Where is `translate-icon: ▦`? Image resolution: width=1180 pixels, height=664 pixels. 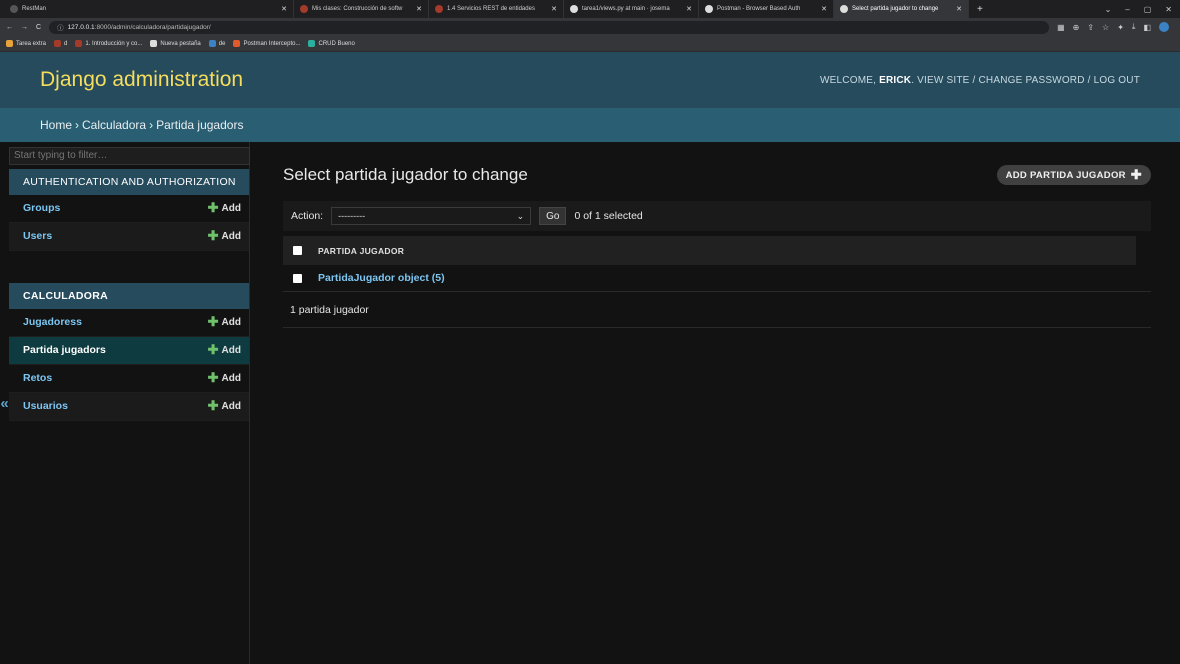 translate-icon: ▦ is located at coordinates (1061, 27).